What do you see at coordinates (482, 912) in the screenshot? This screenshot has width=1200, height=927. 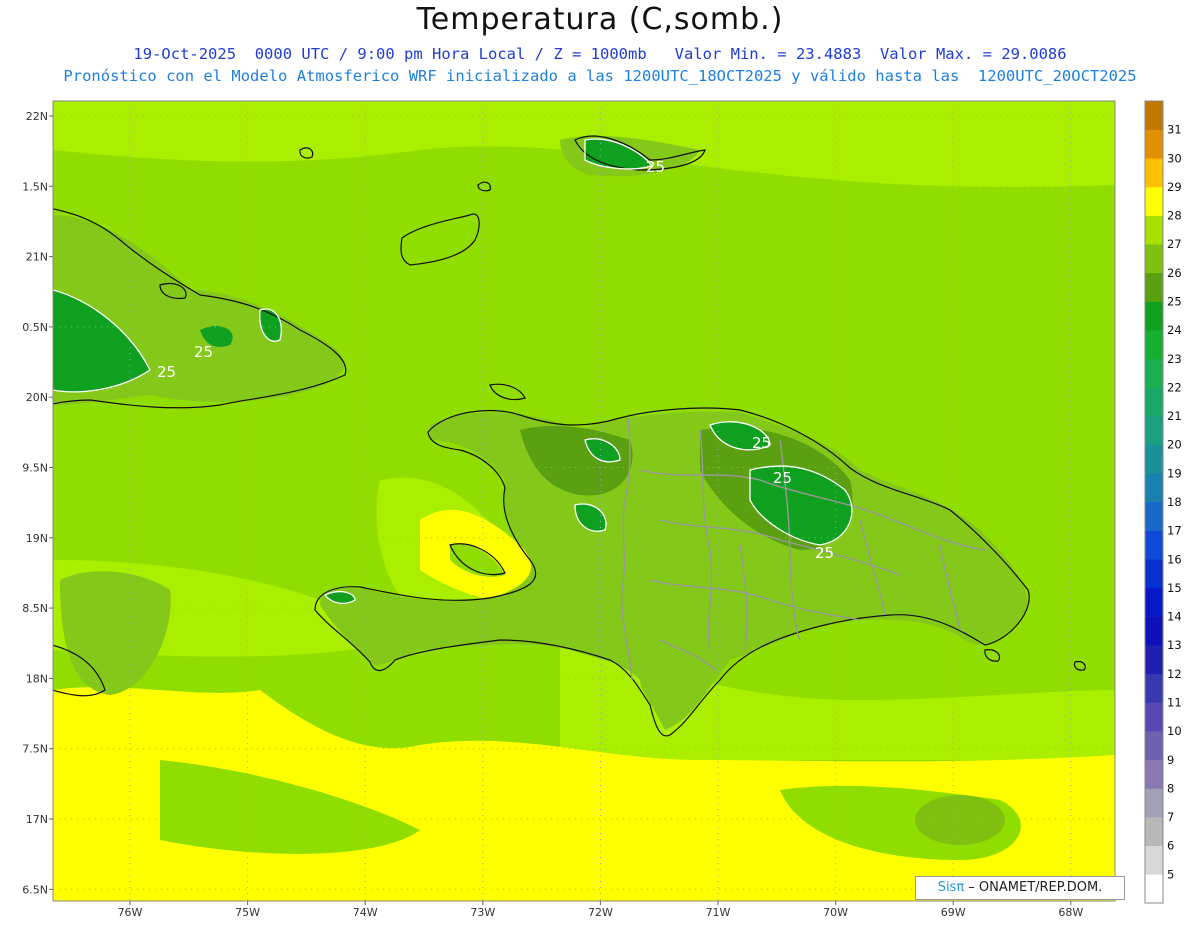 I see `lon-tick-label: 73W` at bounding box center [482, 912].